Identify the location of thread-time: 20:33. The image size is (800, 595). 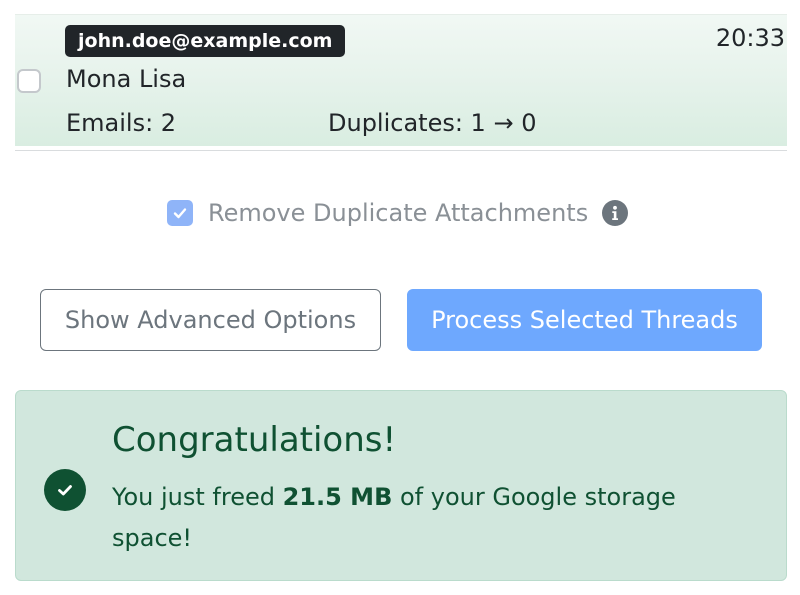
(750, 38).